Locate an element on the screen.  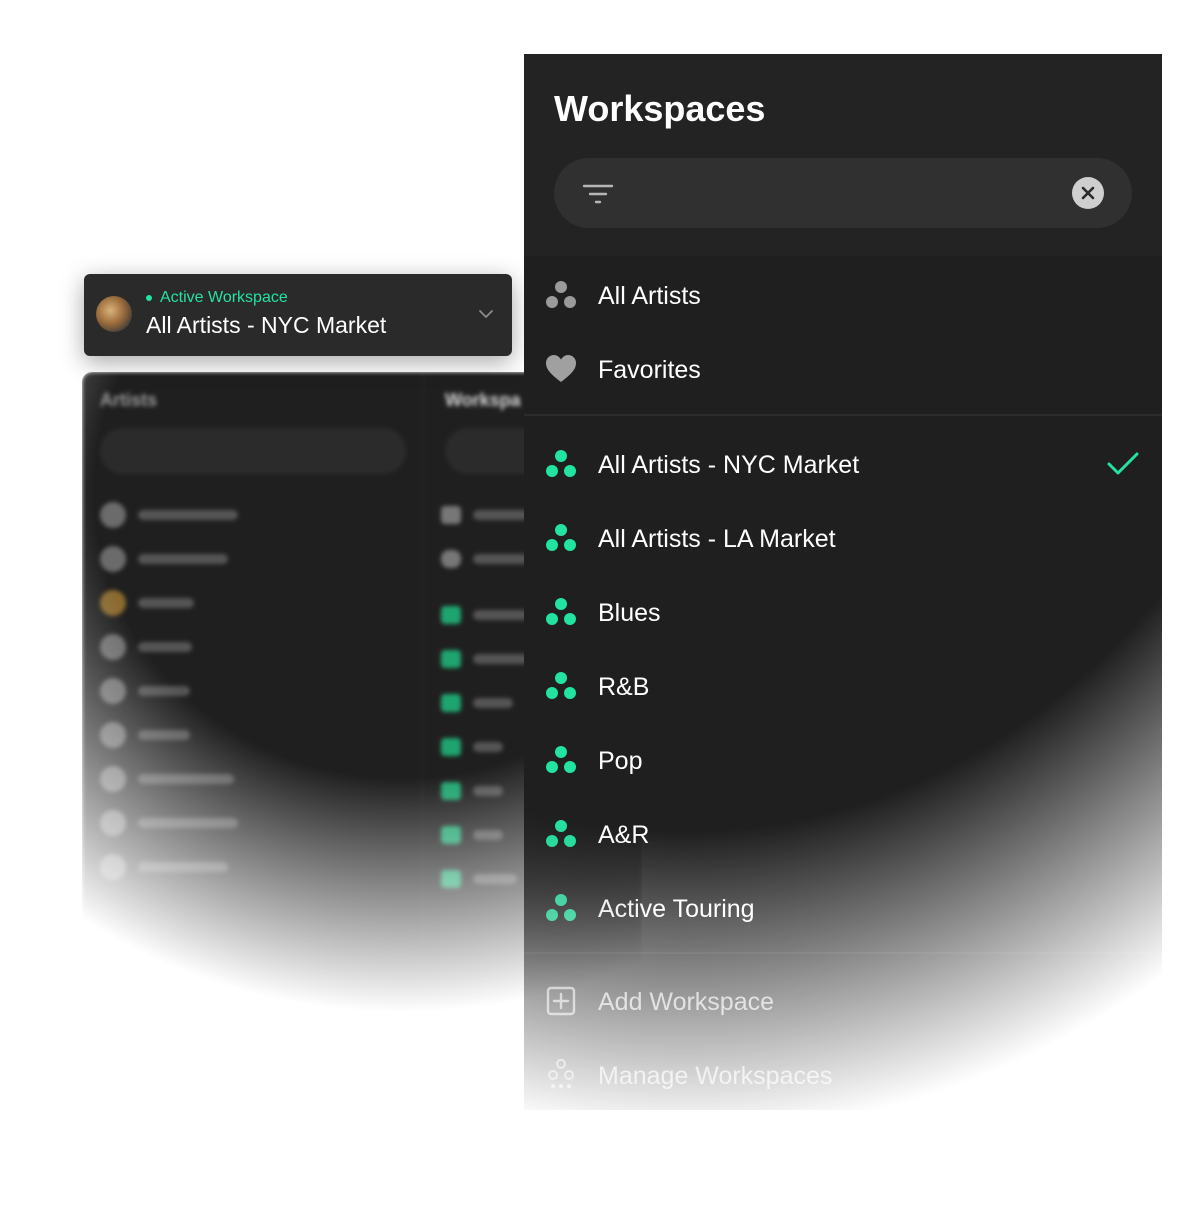
manage-dots-icon is located at coordinates (561, 1074).